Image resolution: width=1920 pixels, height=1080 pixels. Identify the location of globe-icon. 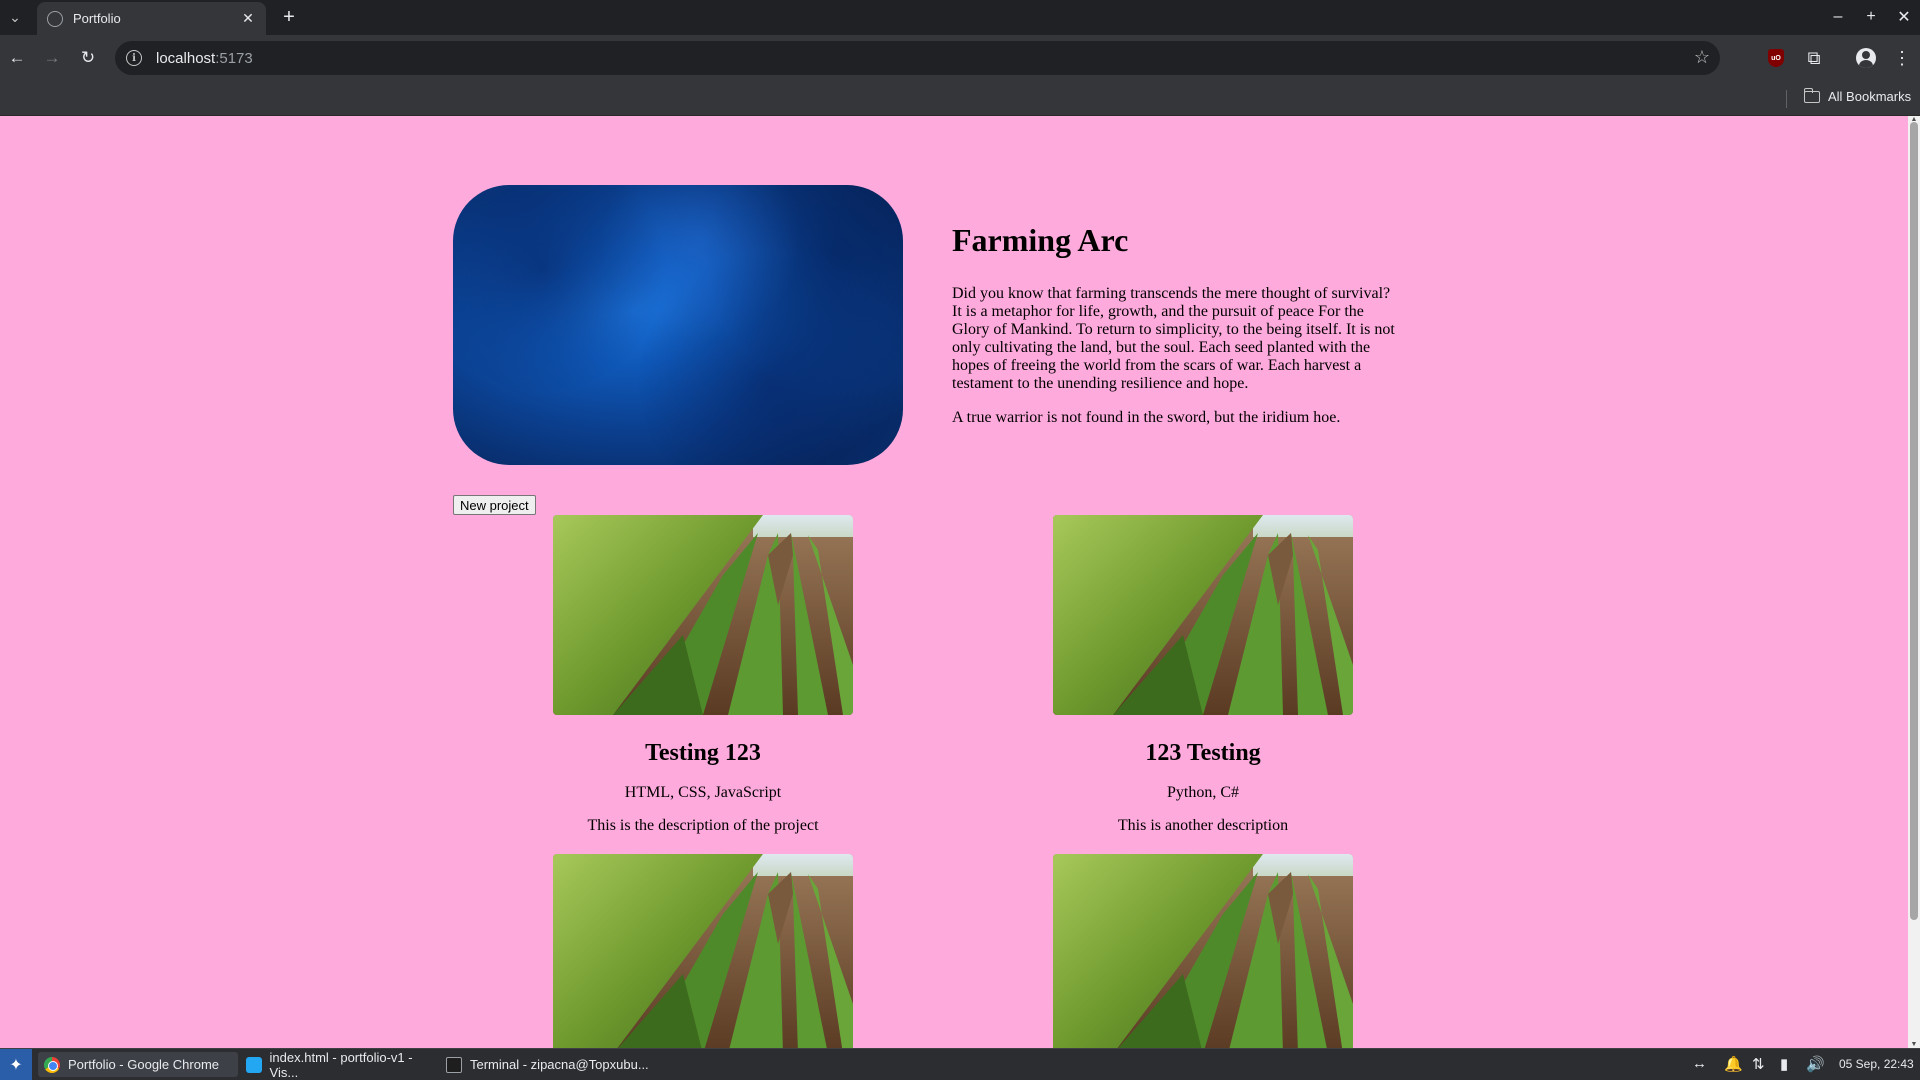
(55, 18).